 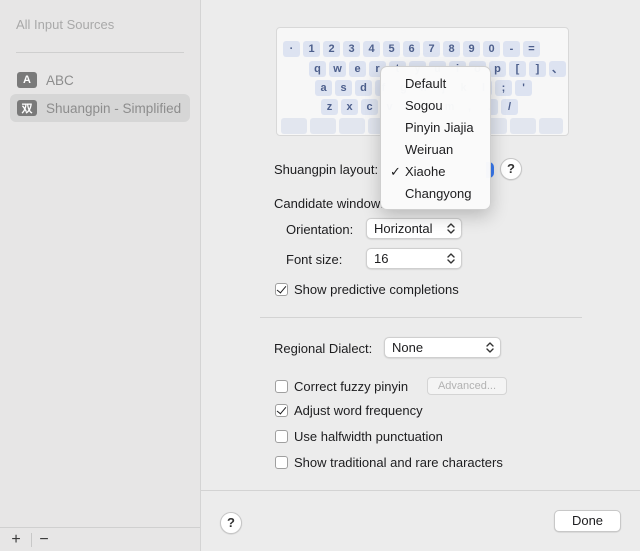 I want to click on menu-item-xiaohe: ✓ Xiaohe, so click(x=436, y=172).